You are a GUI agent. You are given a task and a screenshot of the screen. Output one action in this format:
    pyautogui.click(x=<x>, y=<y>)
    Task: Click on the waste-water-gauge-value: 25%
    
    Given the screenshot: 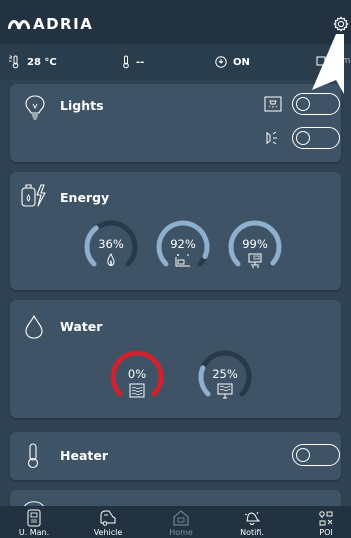 What is the action you would take?
    pyautogui.click(x=225, y=374)
    